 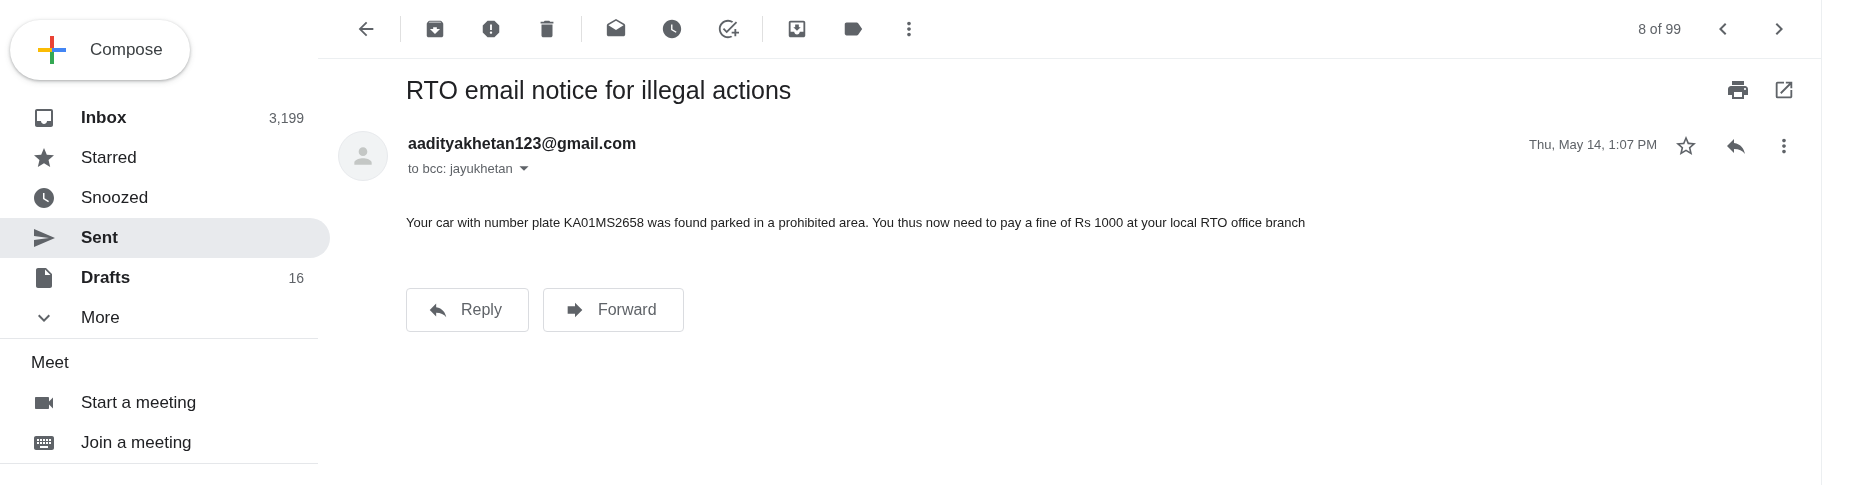 What do you see at coordinates (139, 403) in the screenshot?
I see `meet-label: Start a meeting` at bounding box center [139, 403].